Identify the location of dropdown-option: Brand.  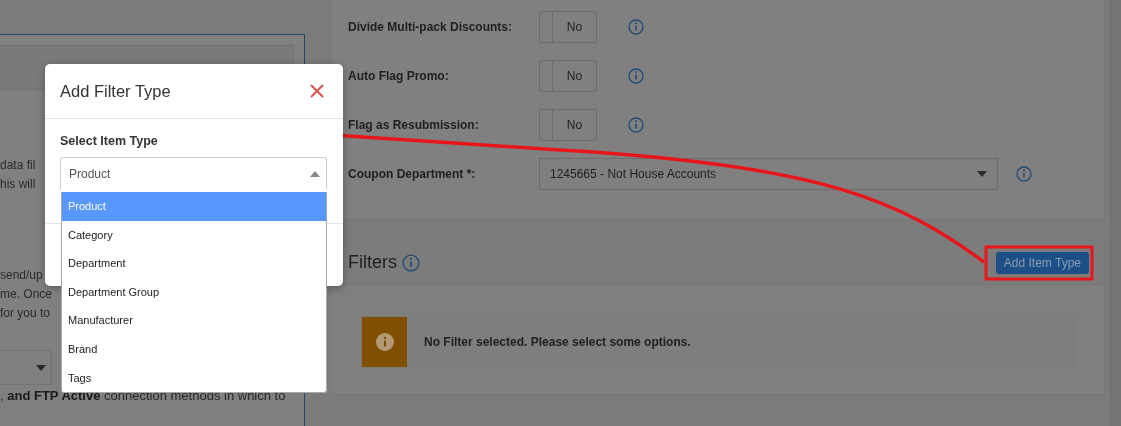
(194, 349).